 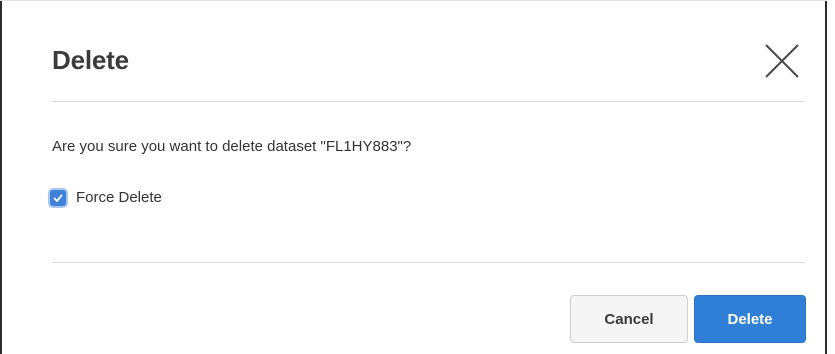 I want to click on dialog-title: Delete, so click(x=90, y=60).